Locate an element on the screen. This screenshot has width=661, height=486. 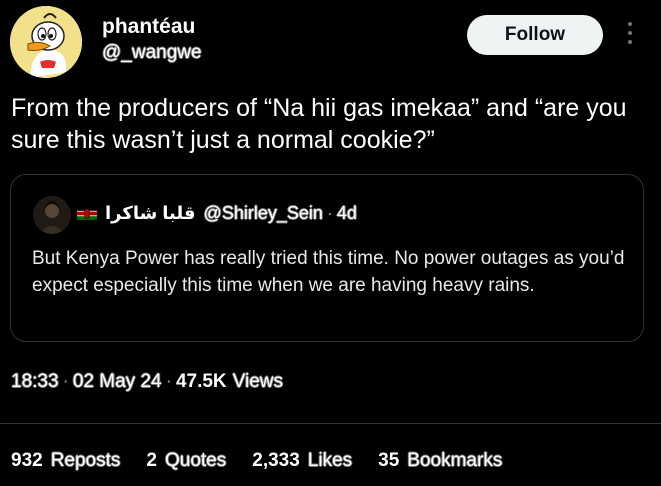
quotes-label: Quotes is located at coordinates (195, 460).